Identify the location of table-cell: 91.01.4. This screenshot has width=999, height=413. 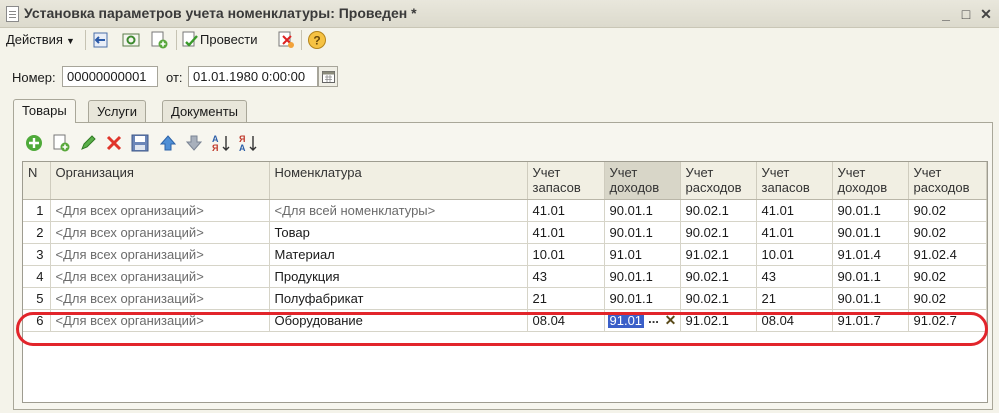
(870, 254).